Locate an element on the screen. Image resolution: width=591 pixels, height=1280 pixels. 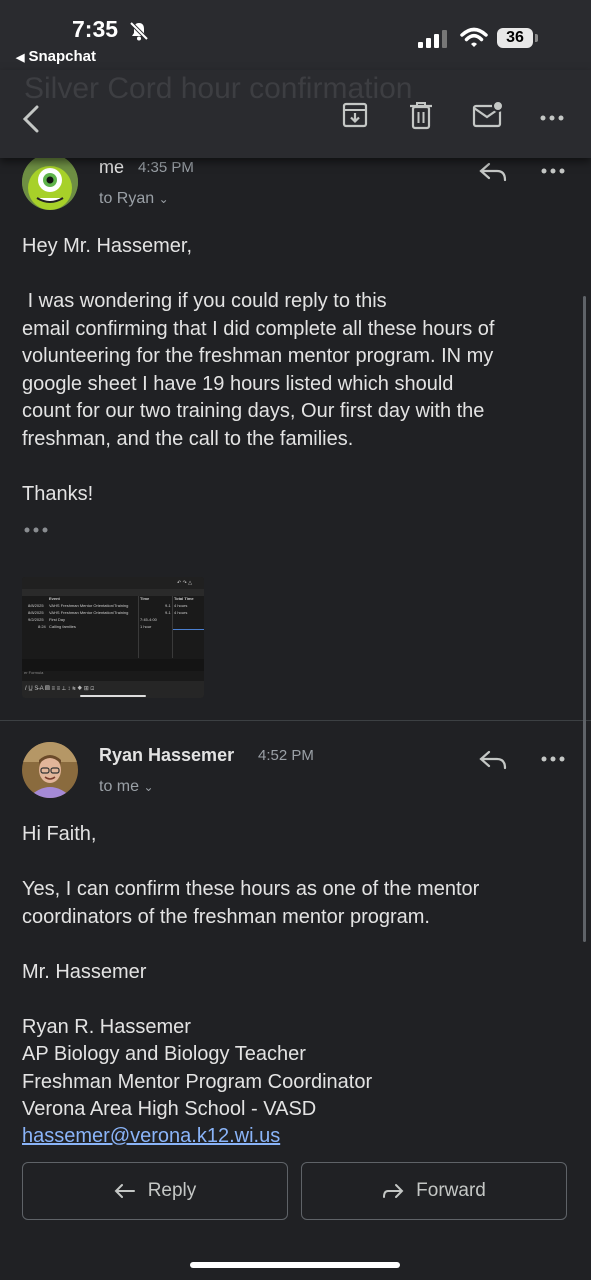
archive-icon is located at coordinates (355, 115).